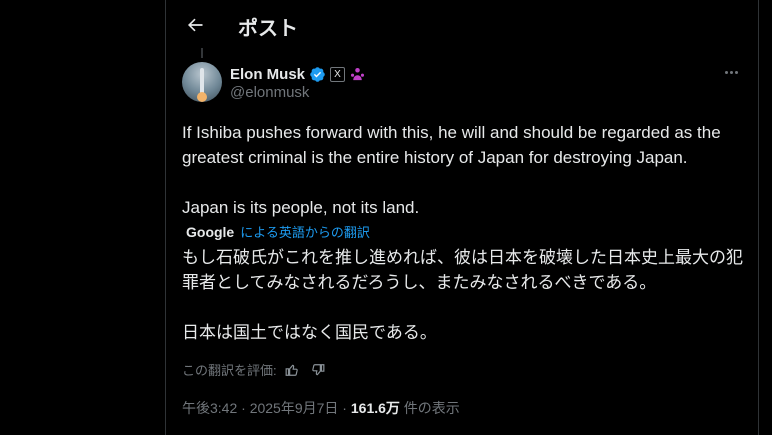 This screenshot has height=435, width=772. What do you see at coordinates (209, 408) in the screenshot?
I see `post-time: 午後3:42` at bounding box center [209, 408].